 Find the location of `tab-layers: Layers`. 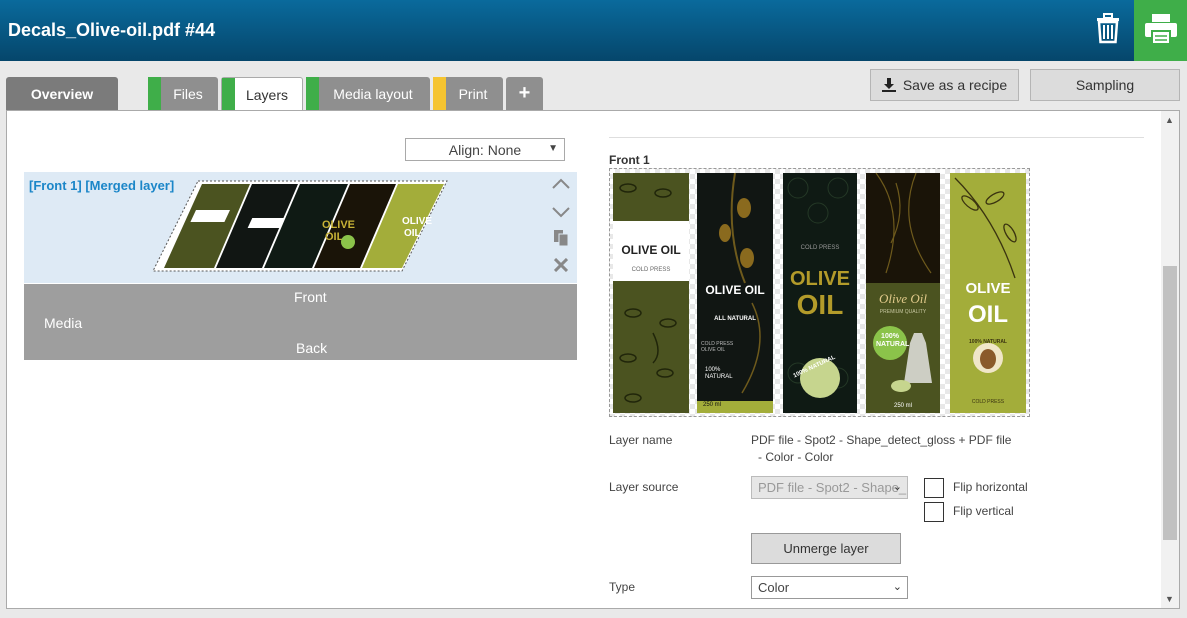

tab-layers: Layers is located at coordinates (262, 94).